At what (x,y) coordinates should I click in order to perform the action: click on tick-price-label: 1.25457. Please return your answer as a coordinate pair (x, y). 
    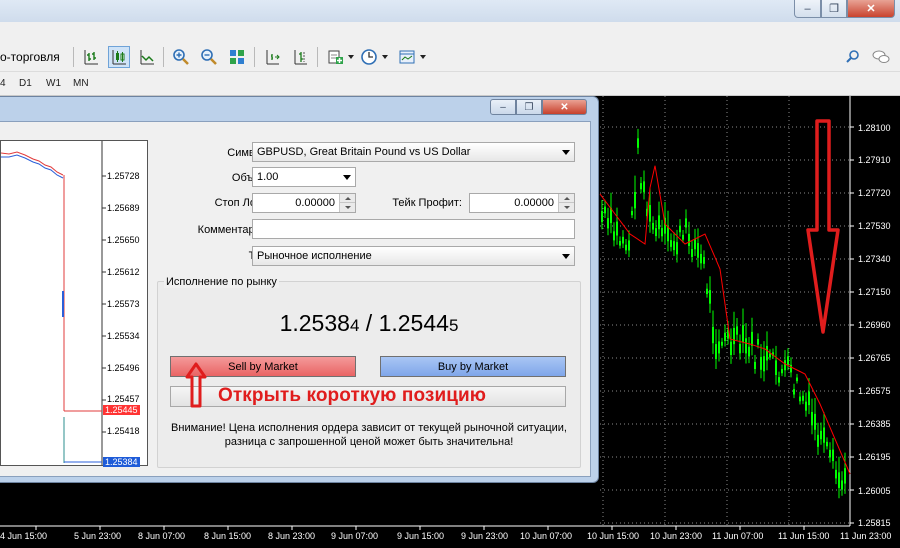
    Looking at the image, I should click on (123, 399).